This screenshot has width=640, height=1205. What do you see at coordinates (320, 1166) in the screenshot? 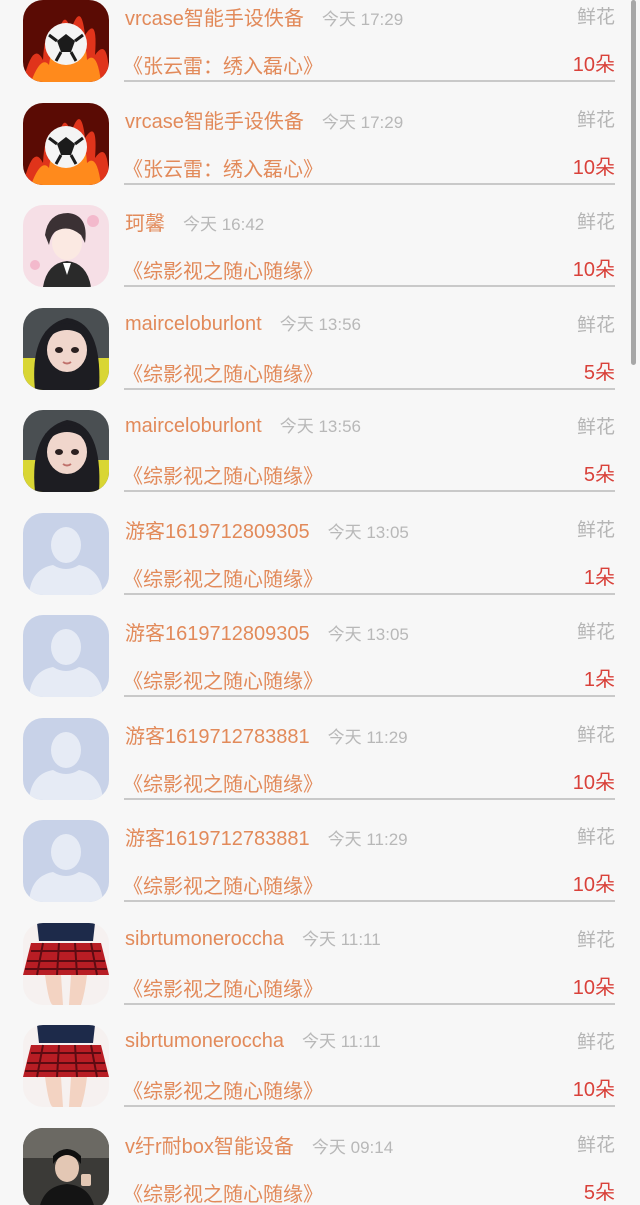
I see `list-item: v纡r耐box智能设备 今天 09:14 鲜花 《综影视之随心随缘》 5朵` at bounding box center [320, 1166].